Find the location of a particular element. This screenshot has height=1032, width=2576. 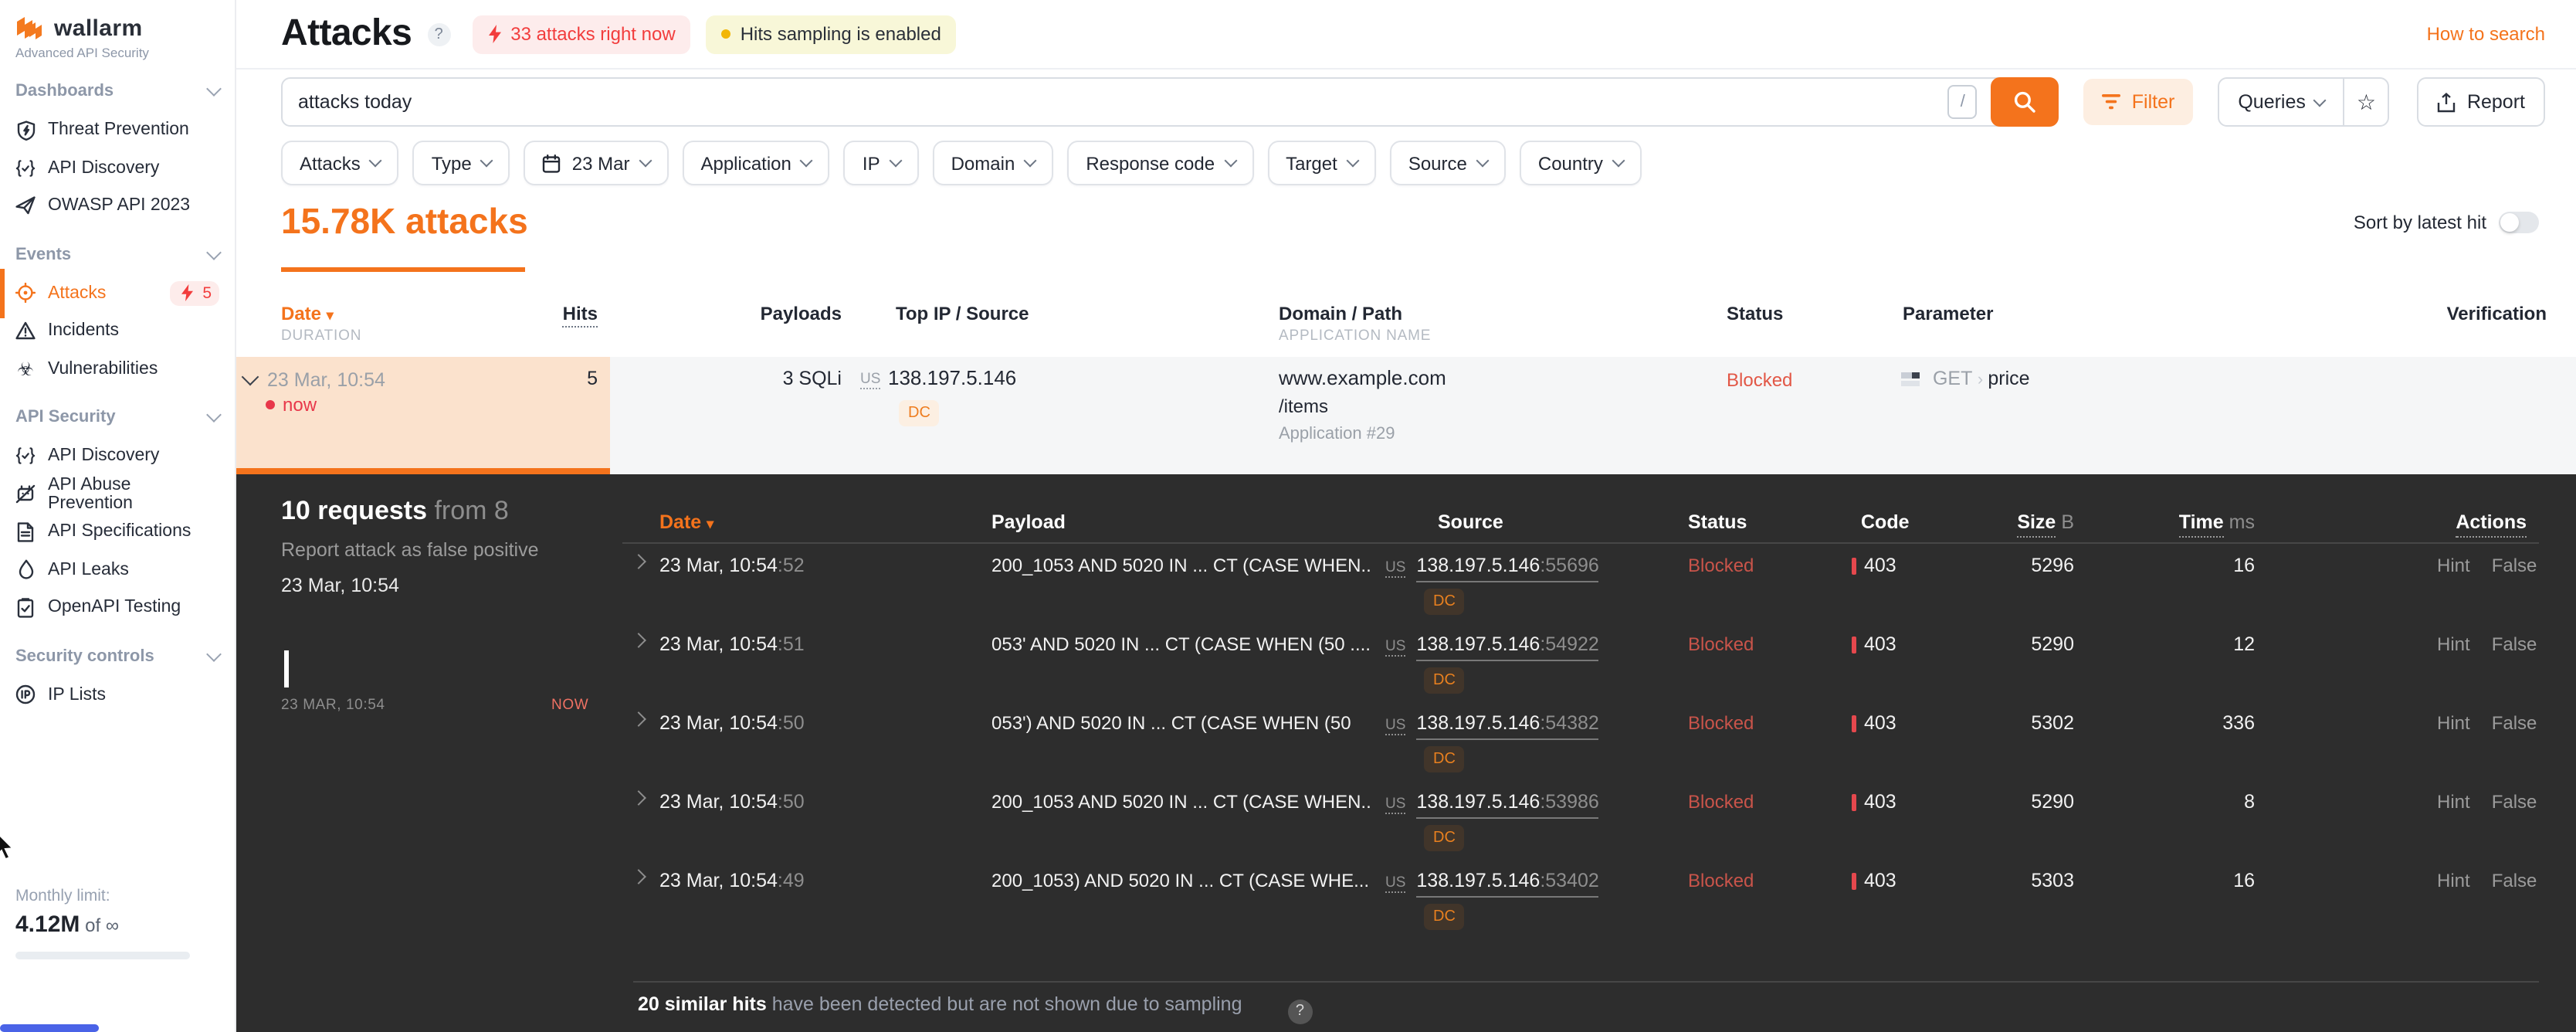

chevron-down-icon is located at coordinates (214, 653).